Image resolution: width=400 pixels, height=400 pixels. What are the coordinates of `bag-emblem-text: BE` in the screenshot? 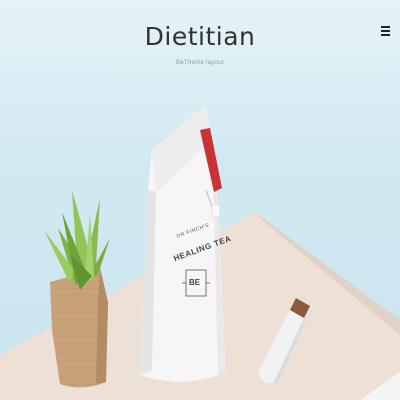 It's located at (195, 282).